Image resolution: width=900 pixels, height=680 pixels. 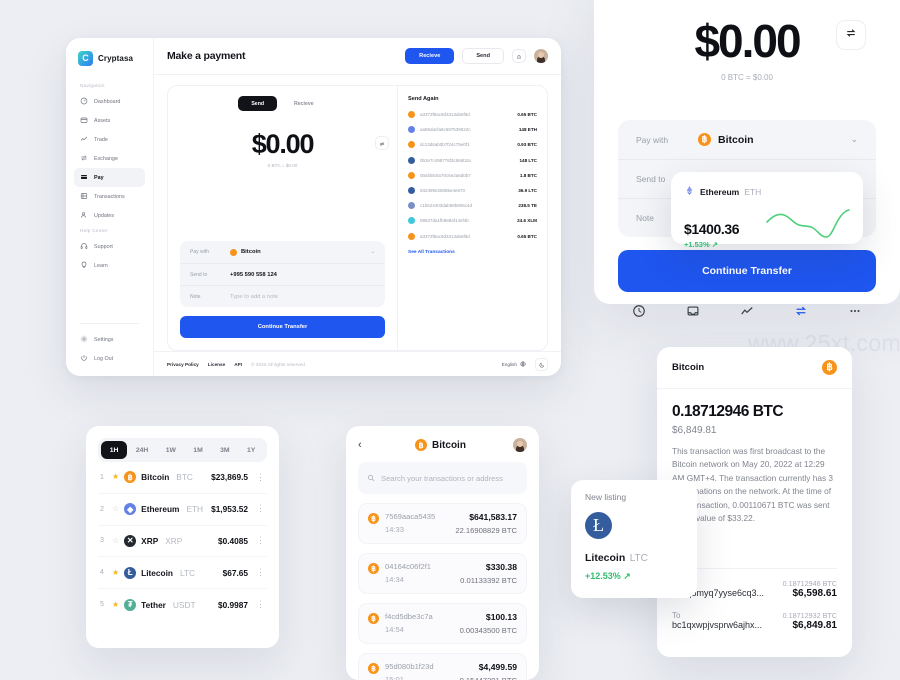 I want to click on tab-24h: 24H, so click(x=142, y=450).